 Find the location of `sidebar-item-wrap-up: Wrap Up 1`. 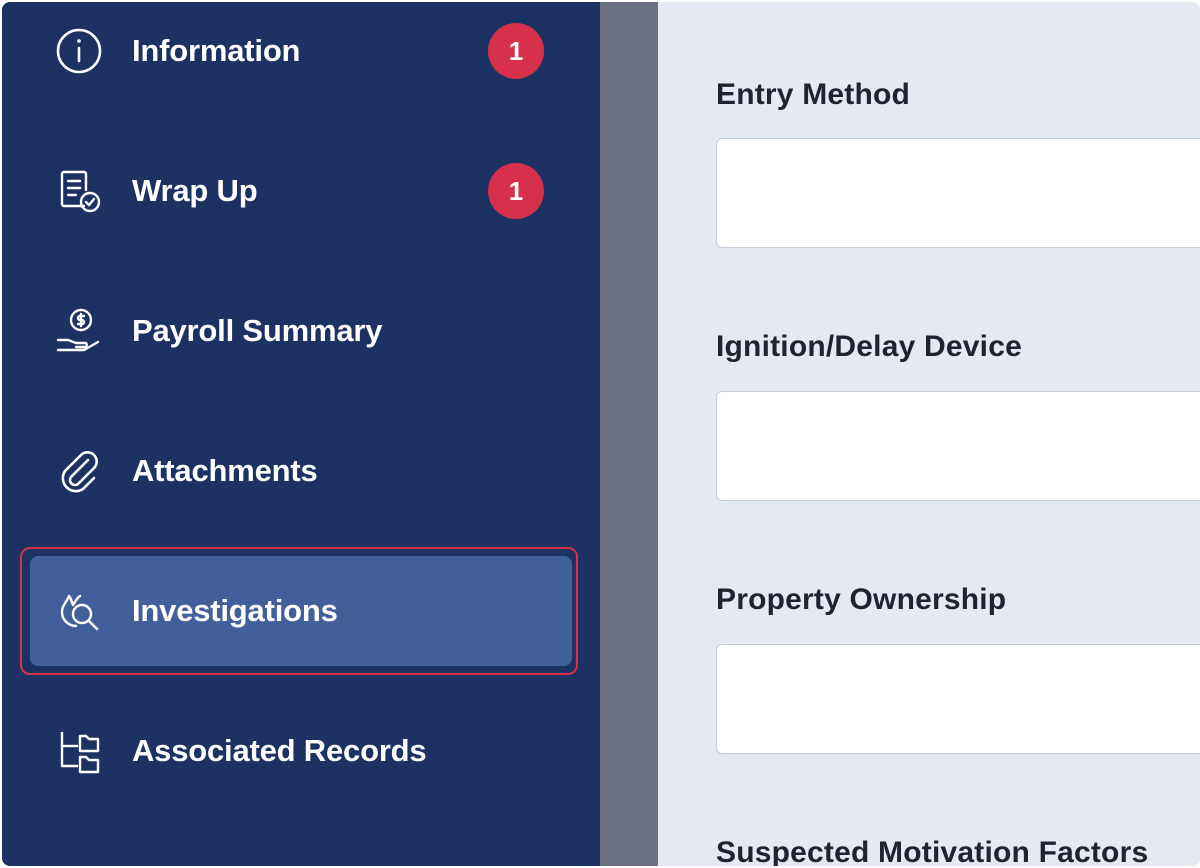

sidebar-item-wrap-up: Wrap Up 1 is located at coordinates (301, 191).